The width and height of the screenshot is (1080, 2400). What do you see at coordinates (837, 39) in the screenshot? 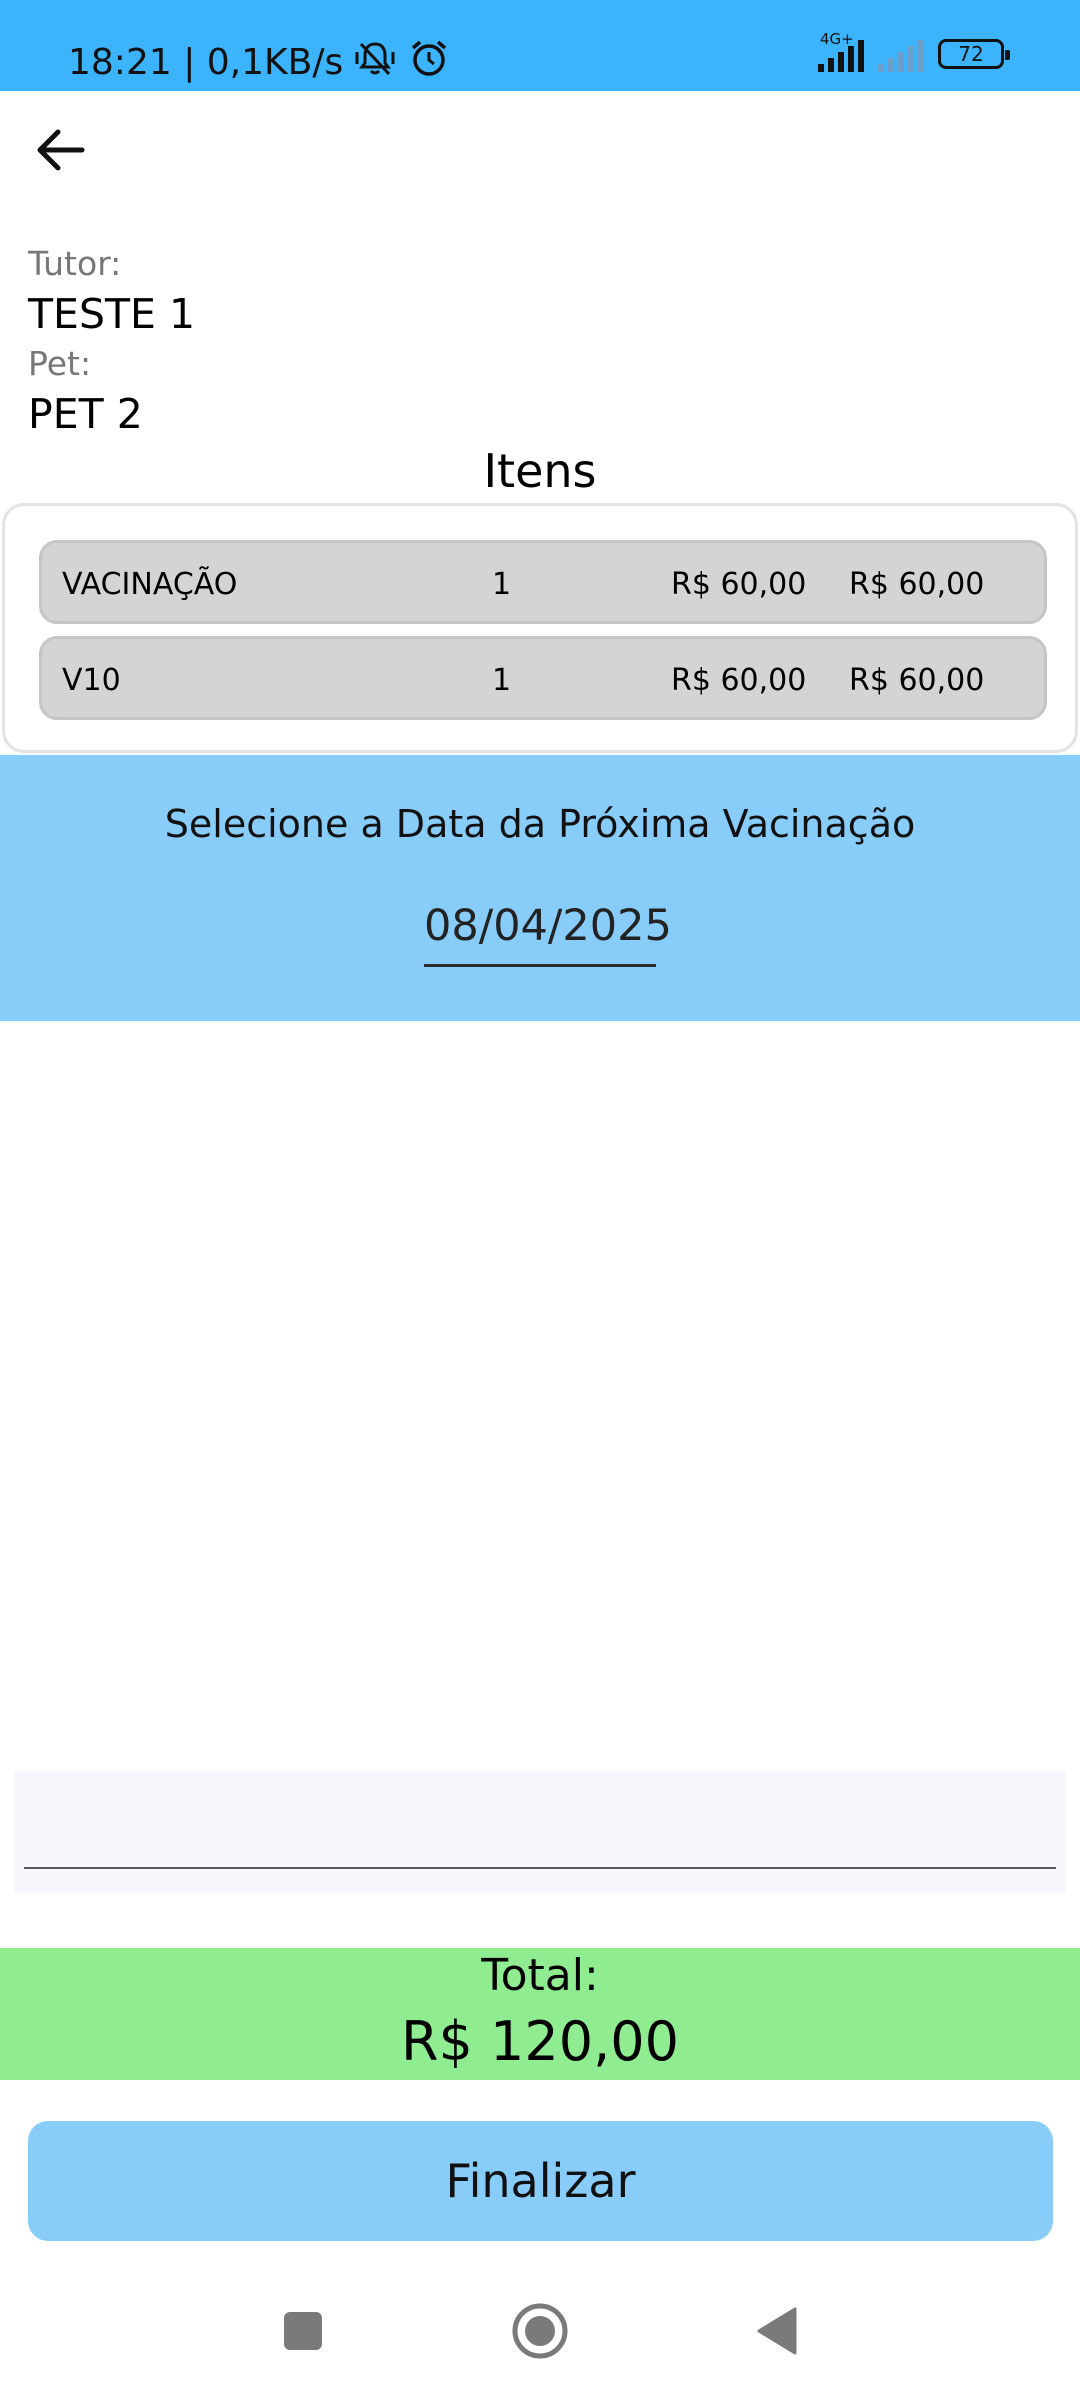
I see `network-type: 4G+` at bounding box center [837, 39].